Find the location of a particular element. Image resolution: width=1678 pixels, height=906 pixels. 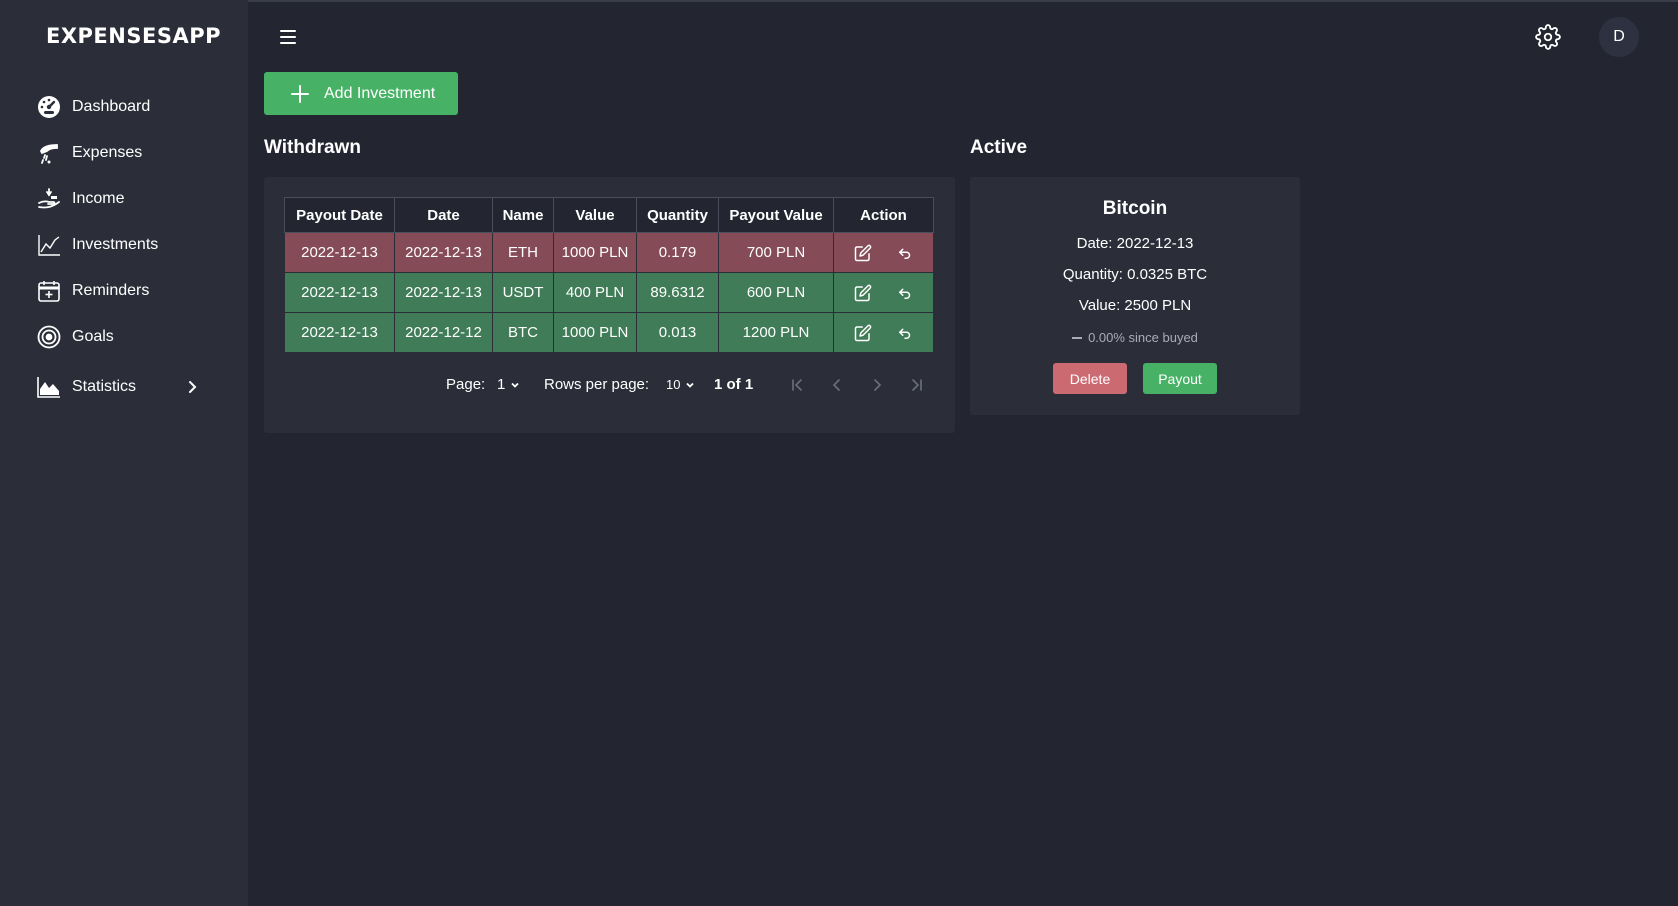

cell-name: BTC is located at coordinates (523, 332).